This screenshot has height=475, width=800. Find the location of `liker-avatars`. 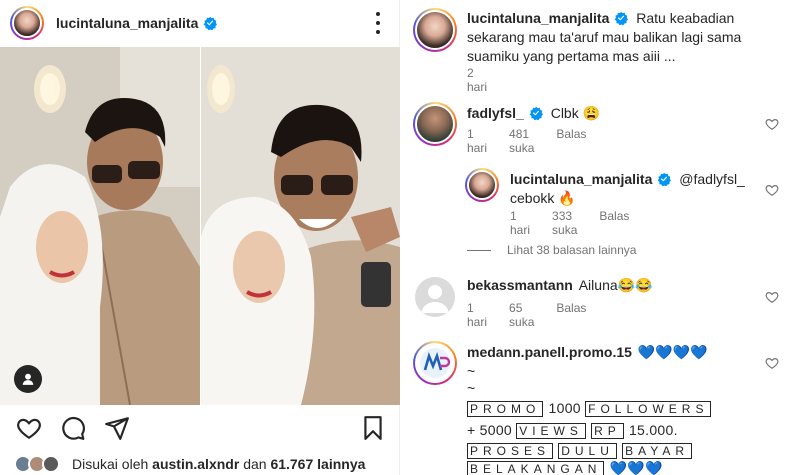

liker-avatars is located at coordinates (39, 464).